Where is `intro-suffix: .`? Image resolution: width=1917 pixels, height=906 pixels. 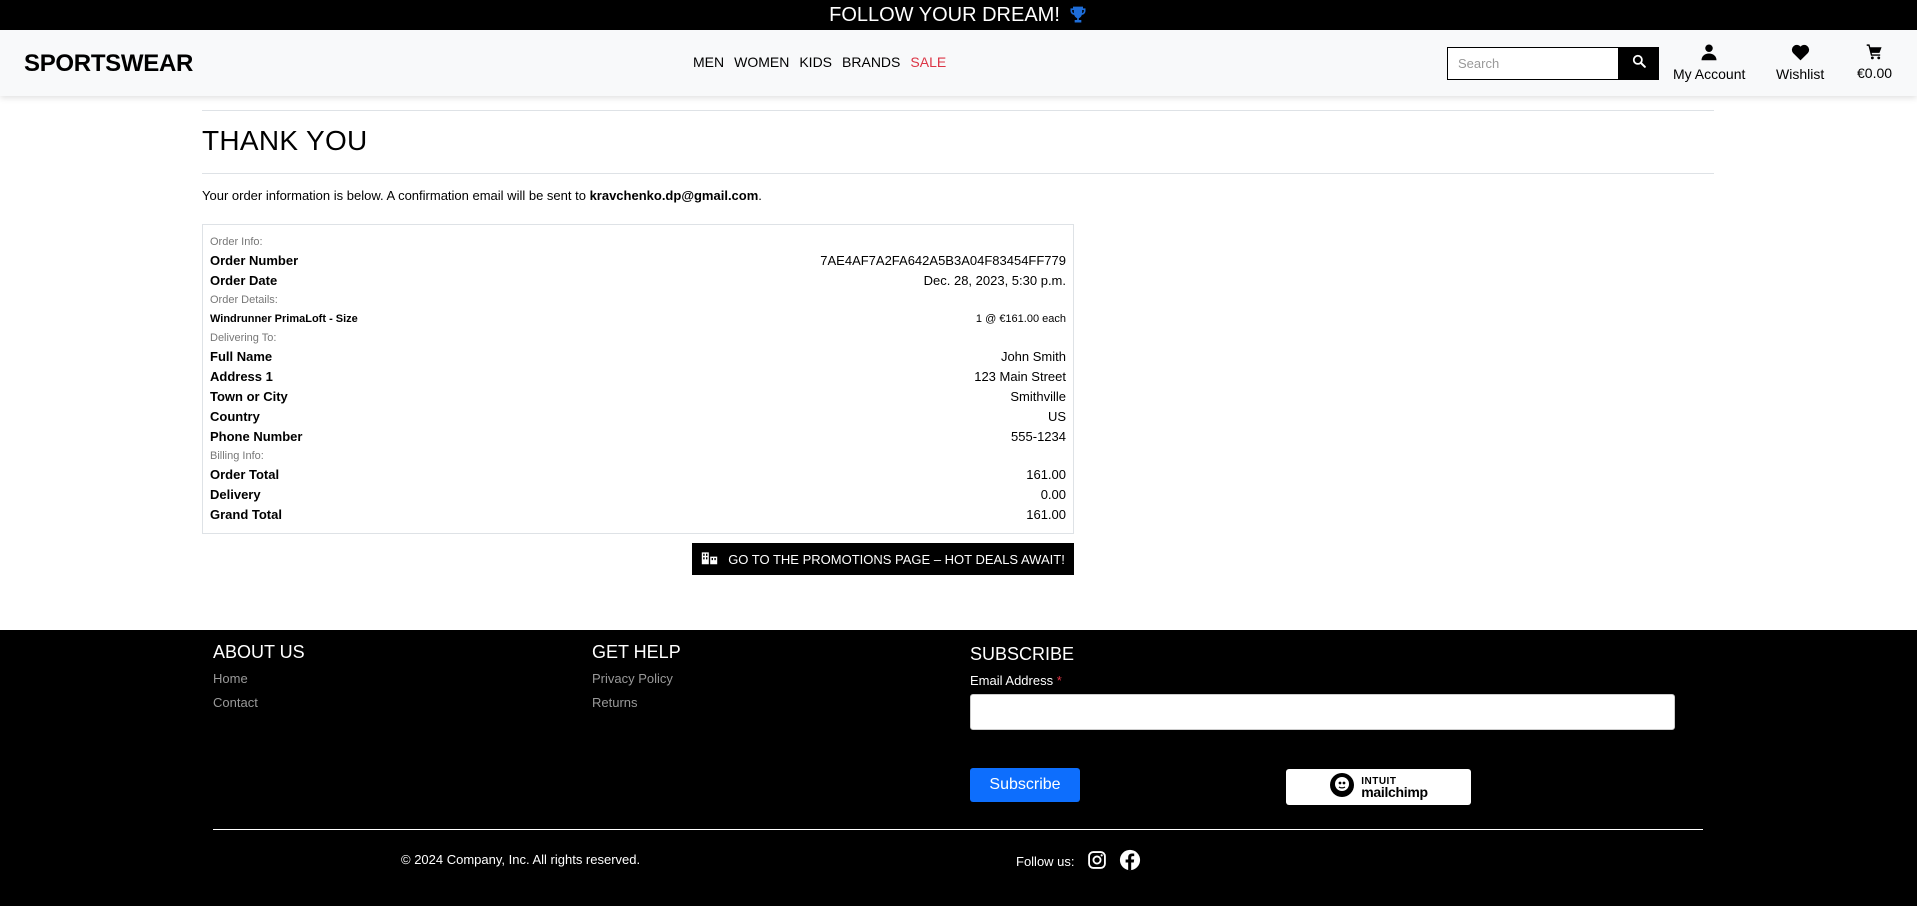
intro-suffix: . is located at coordinates (760, 195).